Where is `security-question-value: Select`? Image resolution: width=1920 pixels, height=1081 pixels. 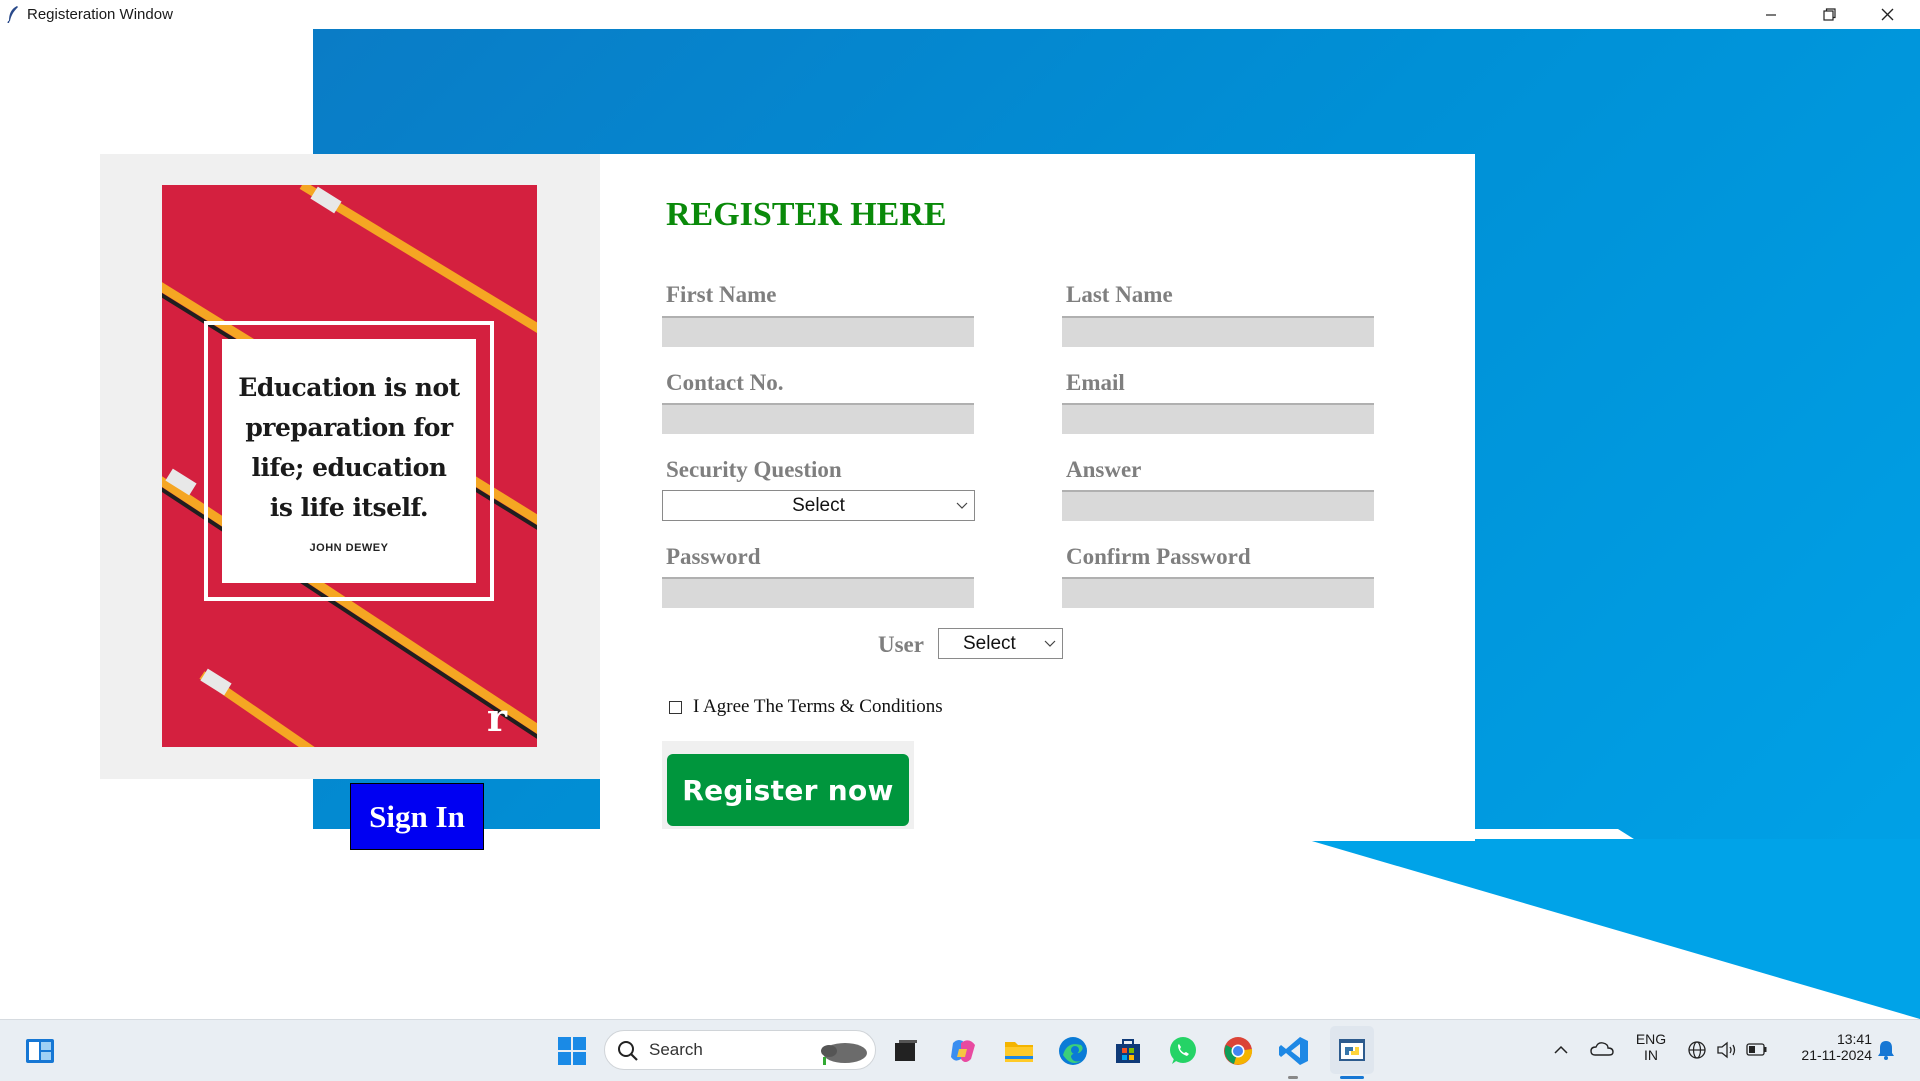 security-question-value: Select is located at coordinates (818, 505).